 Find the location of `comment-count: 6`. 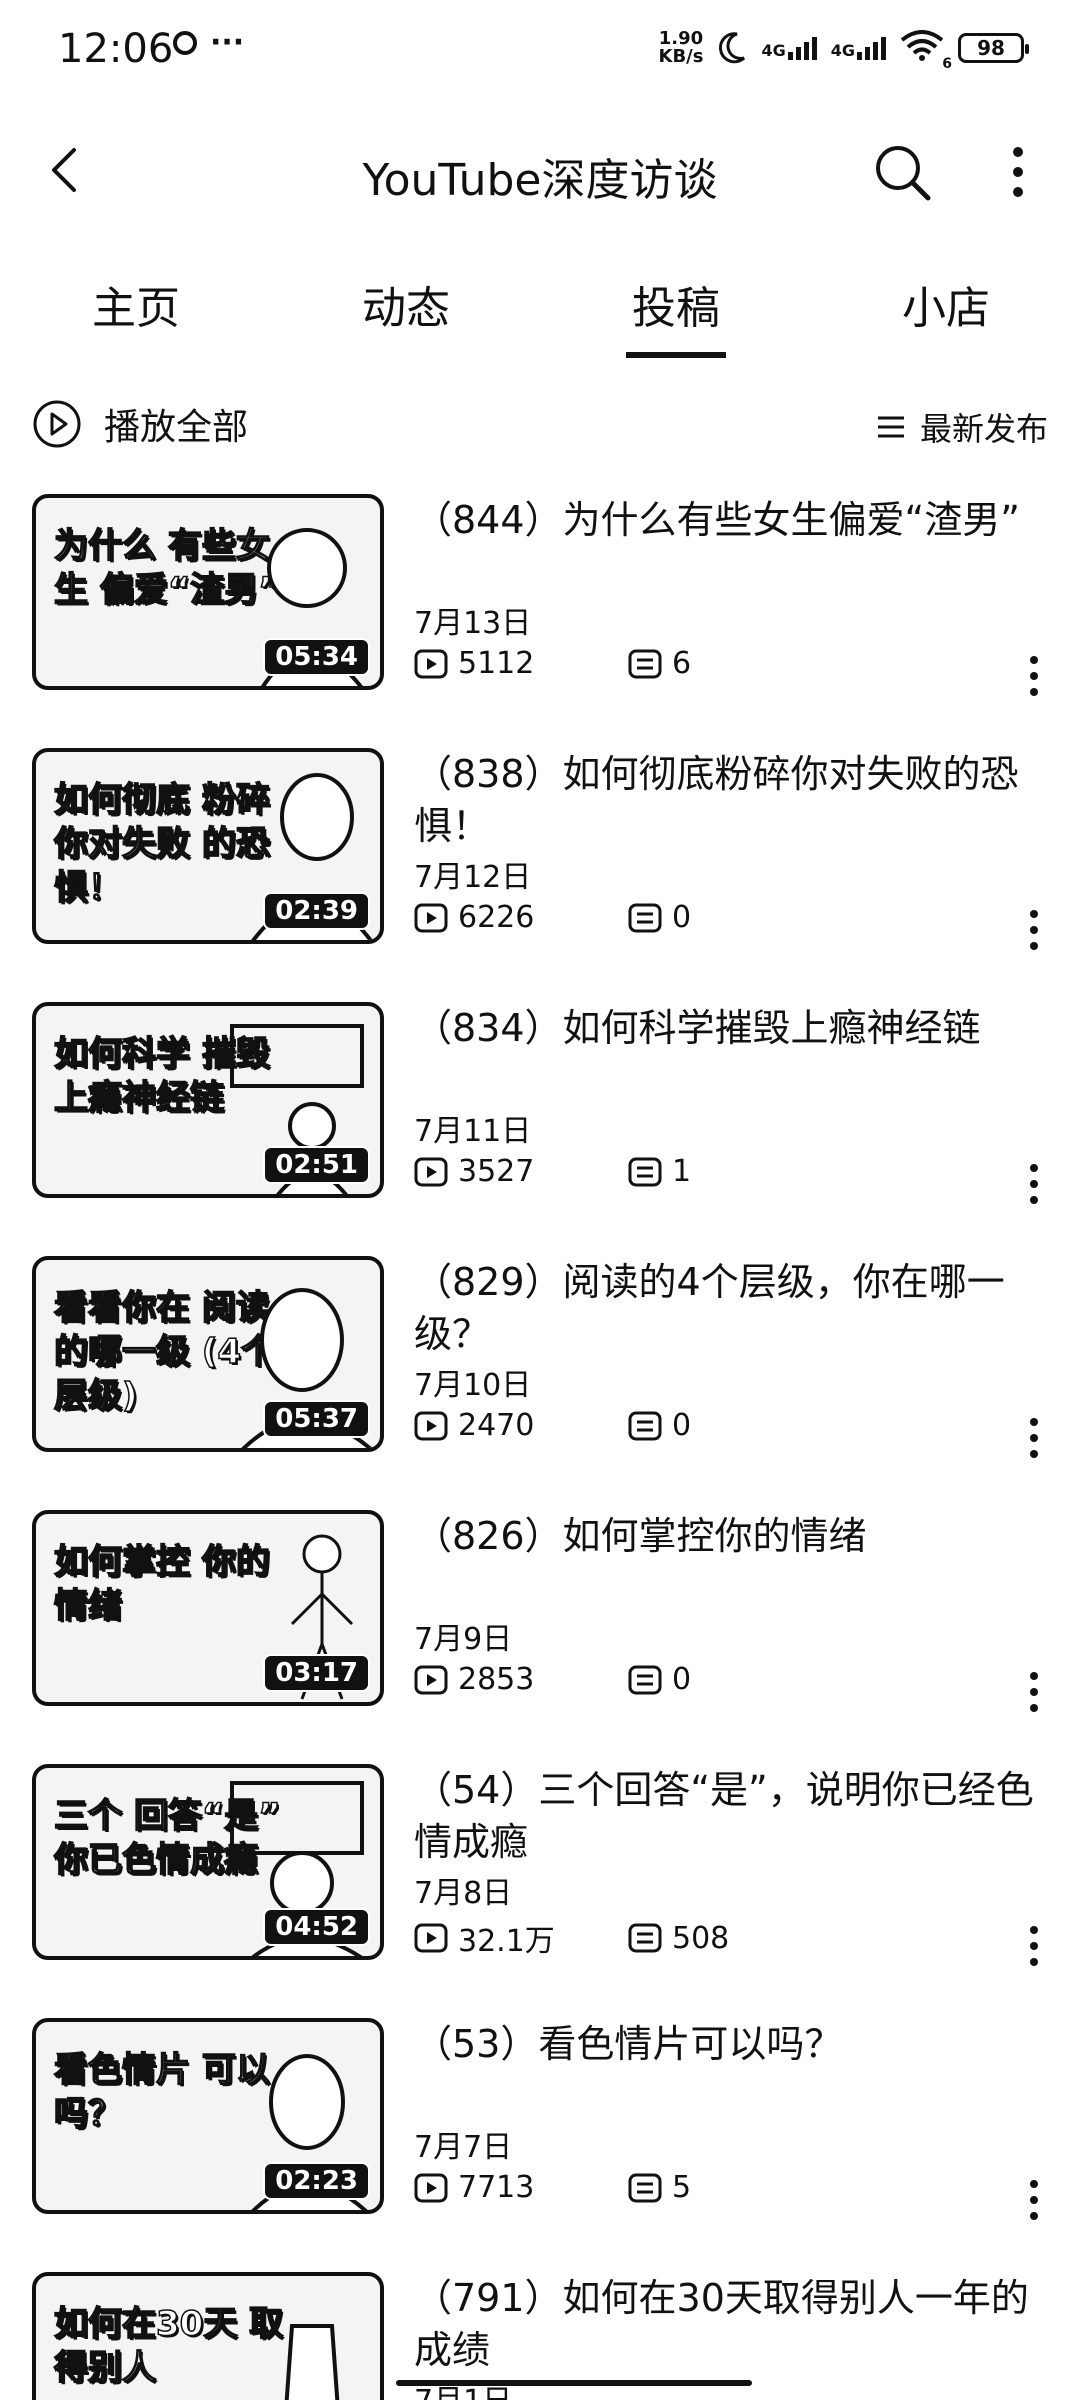

comment-count: 6 is located at coordinates (659, 663).